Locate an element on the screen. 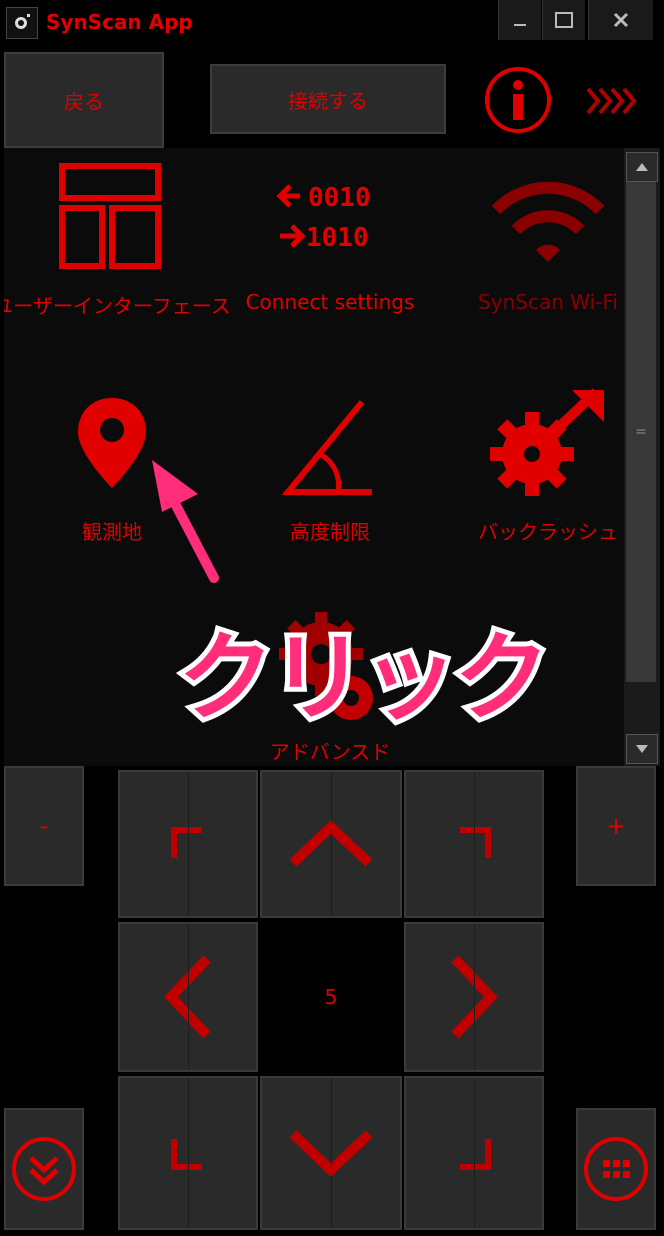 This screenshot has height=1236, width=664. close-icon is located at coordinates (621, 20).